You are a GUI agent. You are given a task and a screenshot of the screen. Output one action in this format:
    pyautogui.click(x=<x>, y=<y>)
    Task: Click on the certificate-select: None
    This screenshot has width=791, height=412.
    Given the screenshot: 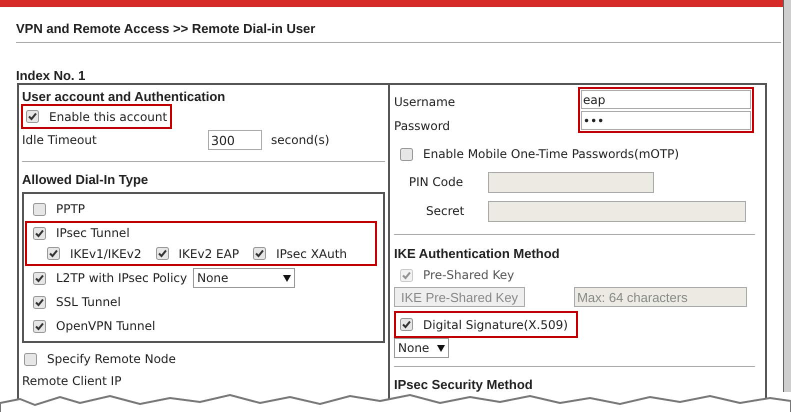 What is the action you would take?
    pyautogui.click(x=421, y=348)
    